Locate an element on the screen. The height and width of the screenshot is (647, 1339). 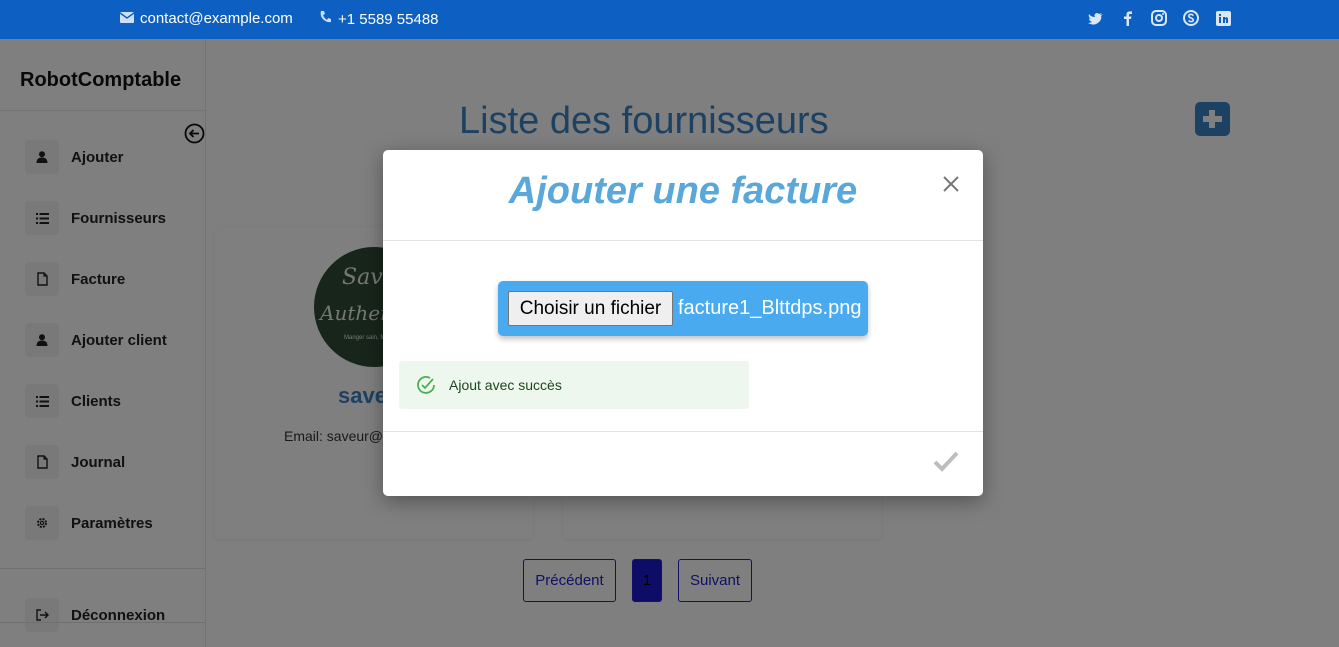
email-text: contact@example.com is located at coordinates (216, 18).